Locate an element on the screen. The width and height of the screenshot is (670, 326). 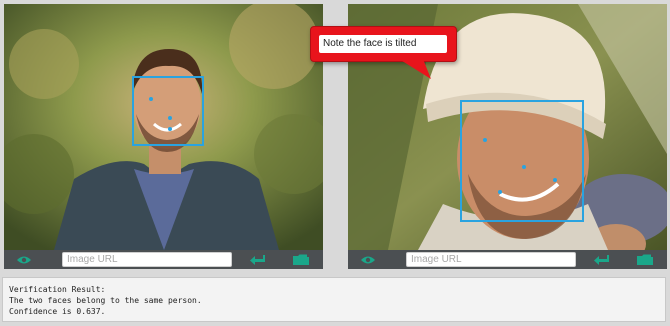
callout-text: Note the face is tilted is located at coordinates (383, 44).